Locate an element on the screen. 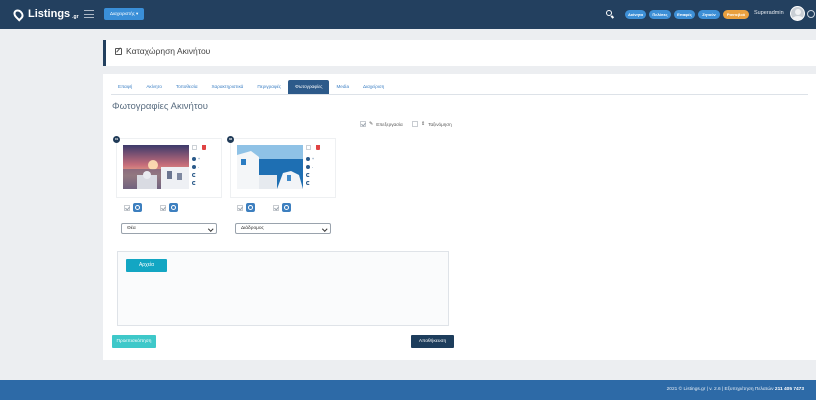 The height and width of the screenshot is (400, 816). edit-label: Επεξεργασία is located at coordinates (389, 124).